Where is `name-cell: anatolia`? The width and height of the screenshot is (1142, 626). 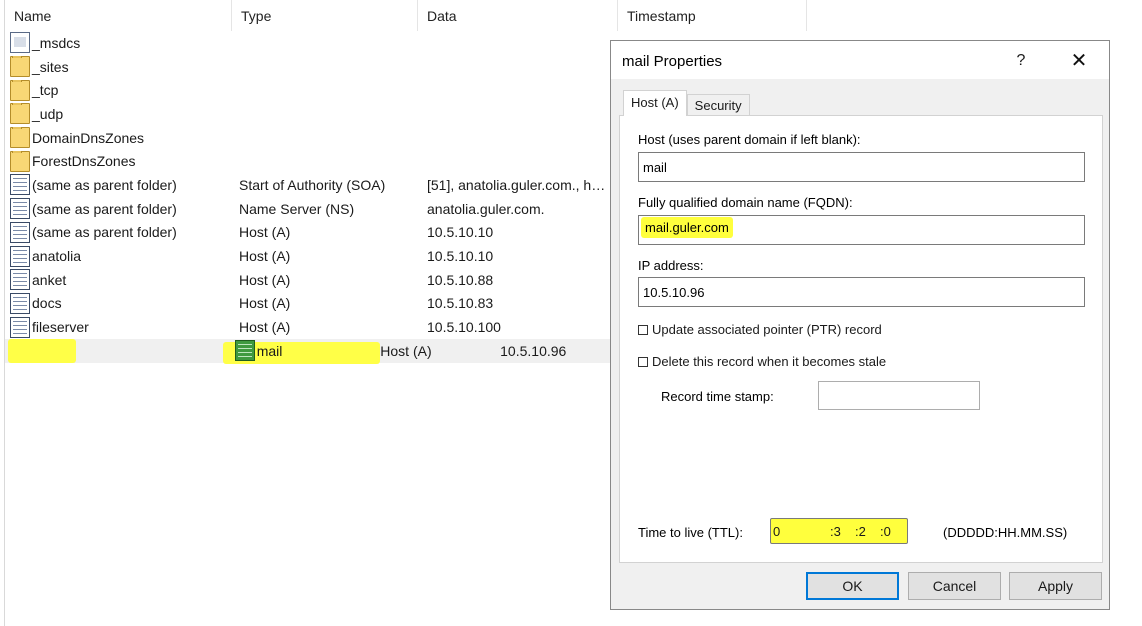
name-cell: anatolia is located at coordinates (119, 256).